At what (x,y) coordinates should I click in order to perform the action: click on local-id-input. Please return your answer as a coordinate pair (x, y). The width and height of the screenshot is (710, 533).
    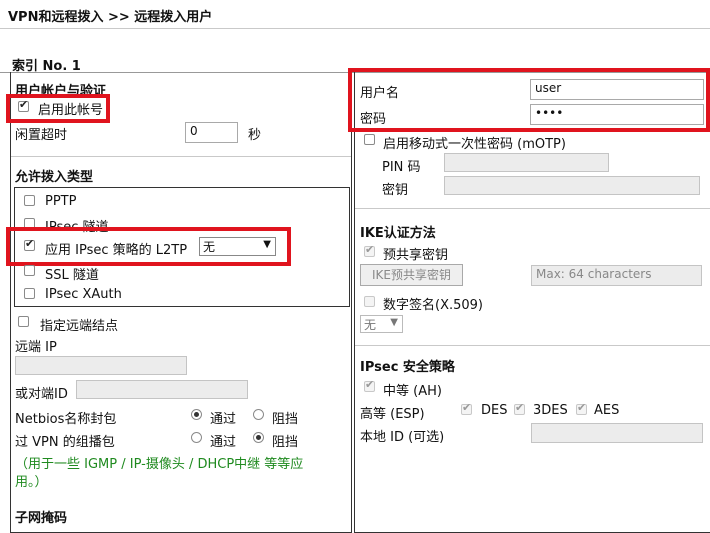
    Looking at the image, I should click on (617, 433).